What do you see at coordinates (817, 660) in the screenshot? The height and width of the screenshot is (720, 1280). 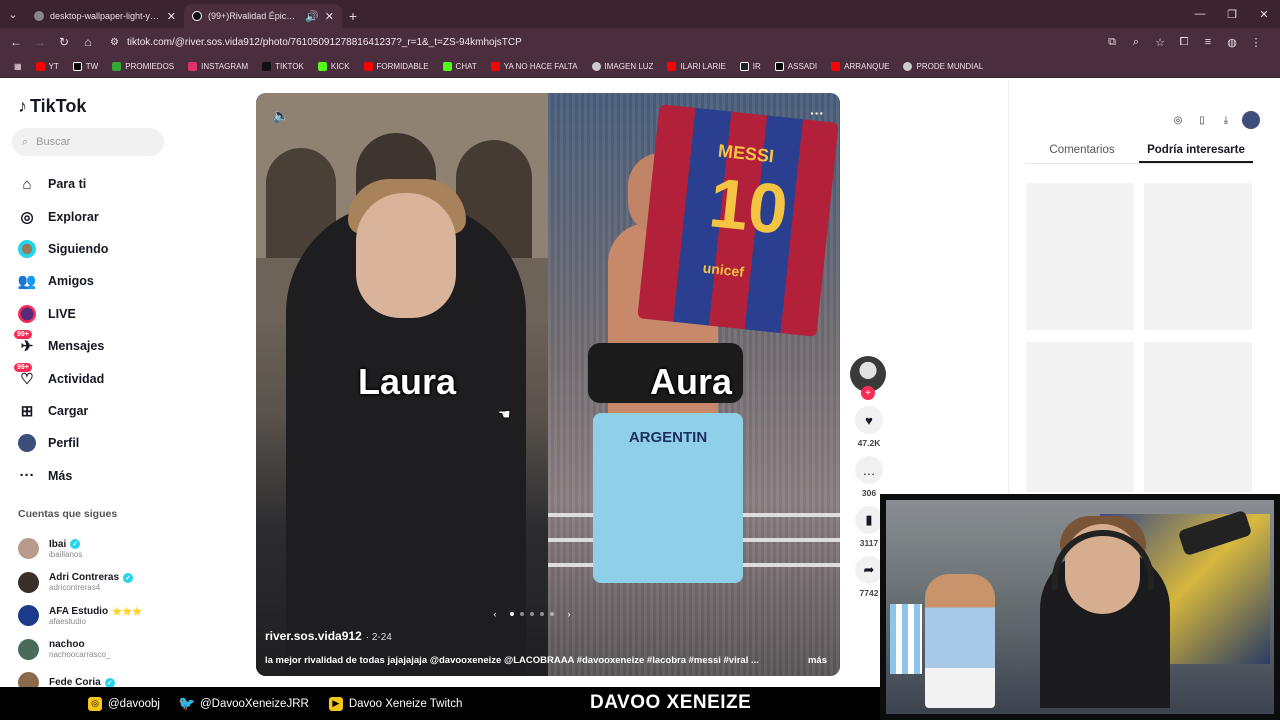 I see `caption-more-link: más` at bounding box center [817, 660].